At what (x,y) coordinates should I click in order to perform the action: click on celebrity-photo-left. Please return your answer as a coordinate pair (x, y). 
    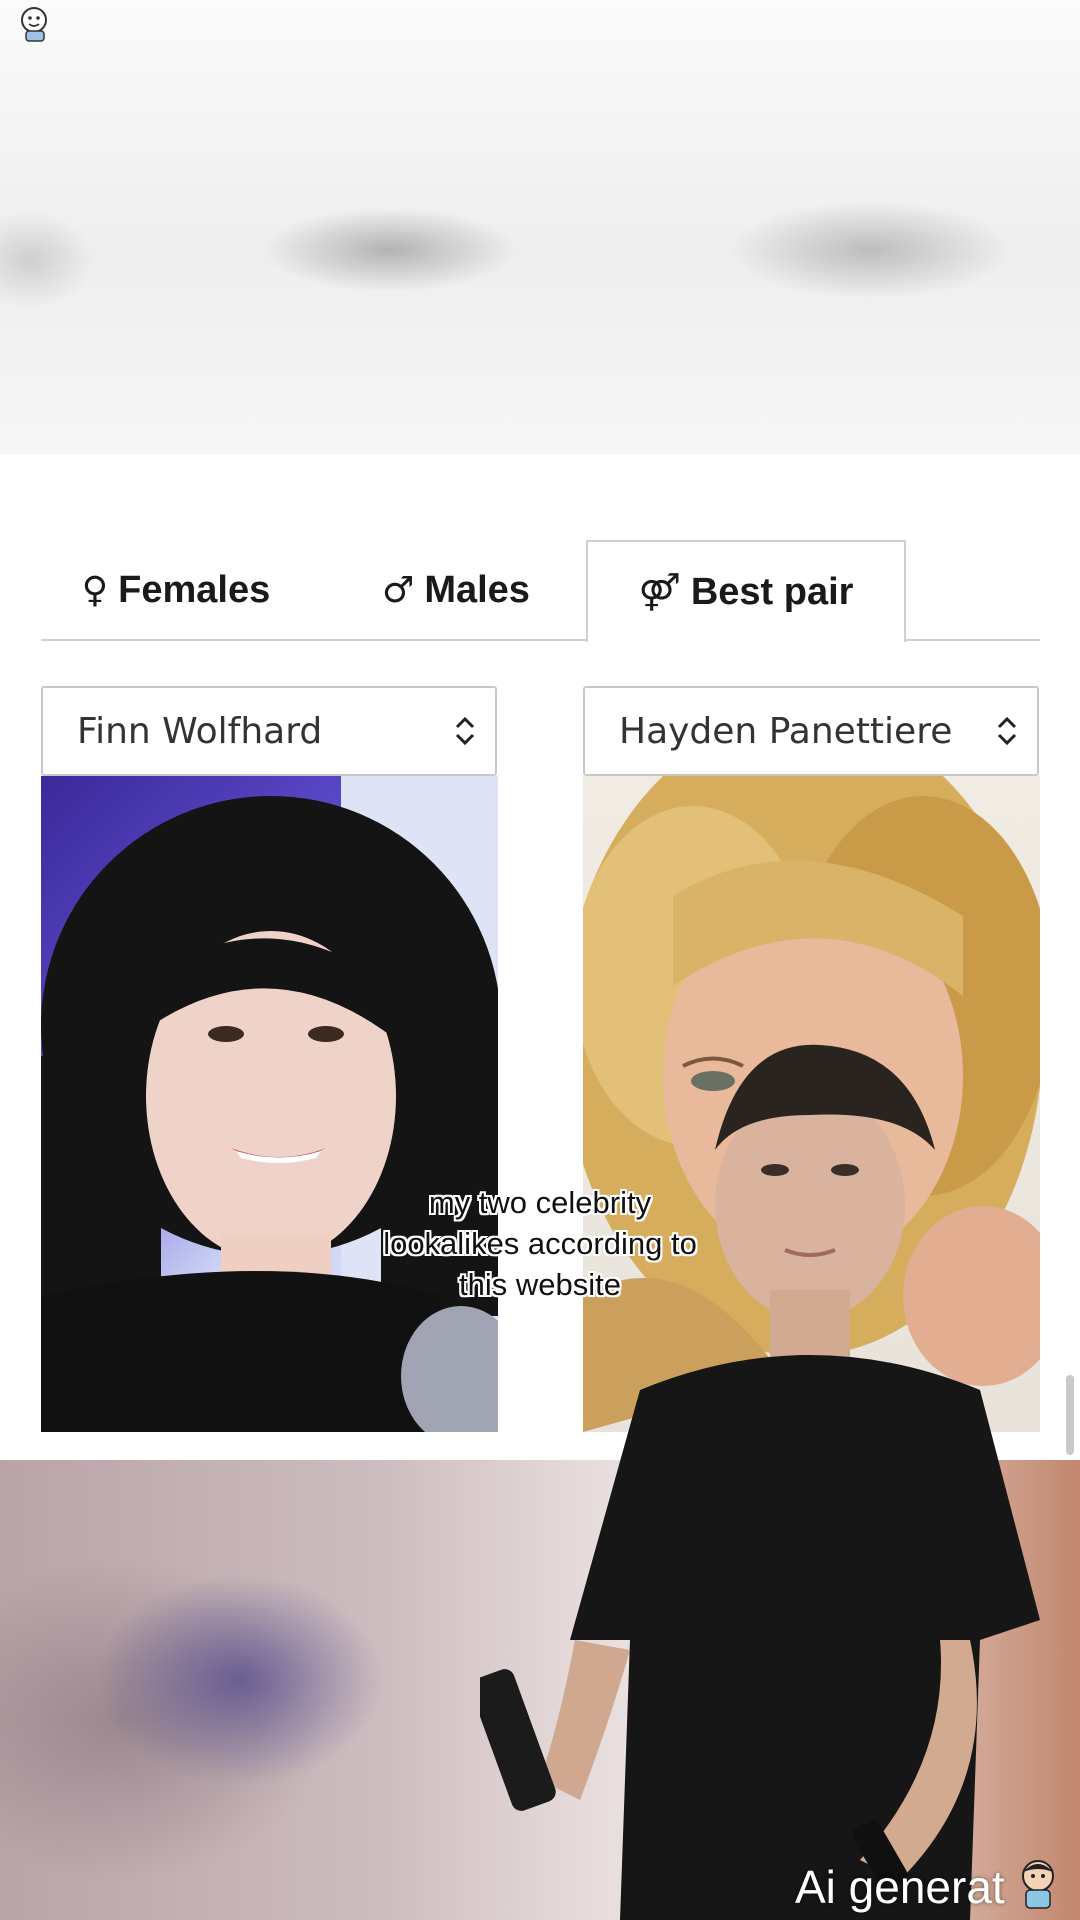
    Looking at the image, I should click on (269, 1104).